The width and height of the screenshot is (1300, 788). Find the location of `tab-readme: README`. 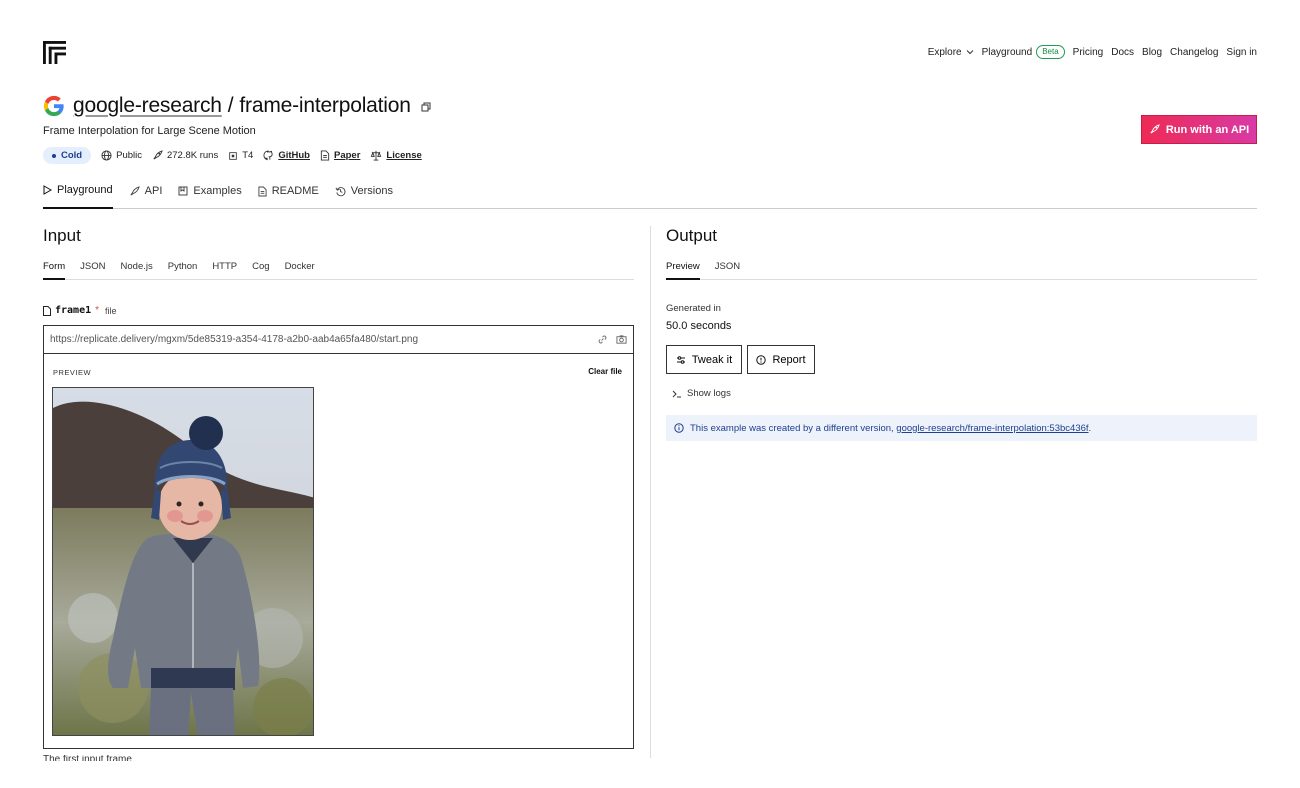

tab-readme: README is located at coordinates (288, 195).